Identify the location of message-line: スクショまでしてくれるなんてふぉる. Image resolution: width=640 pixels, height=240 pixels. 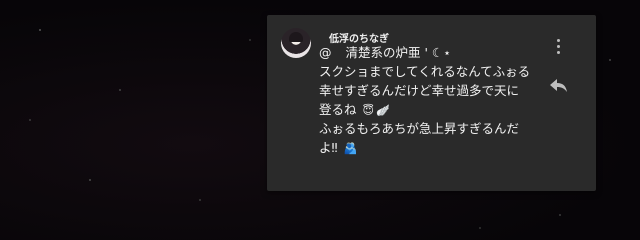
(425, 71).